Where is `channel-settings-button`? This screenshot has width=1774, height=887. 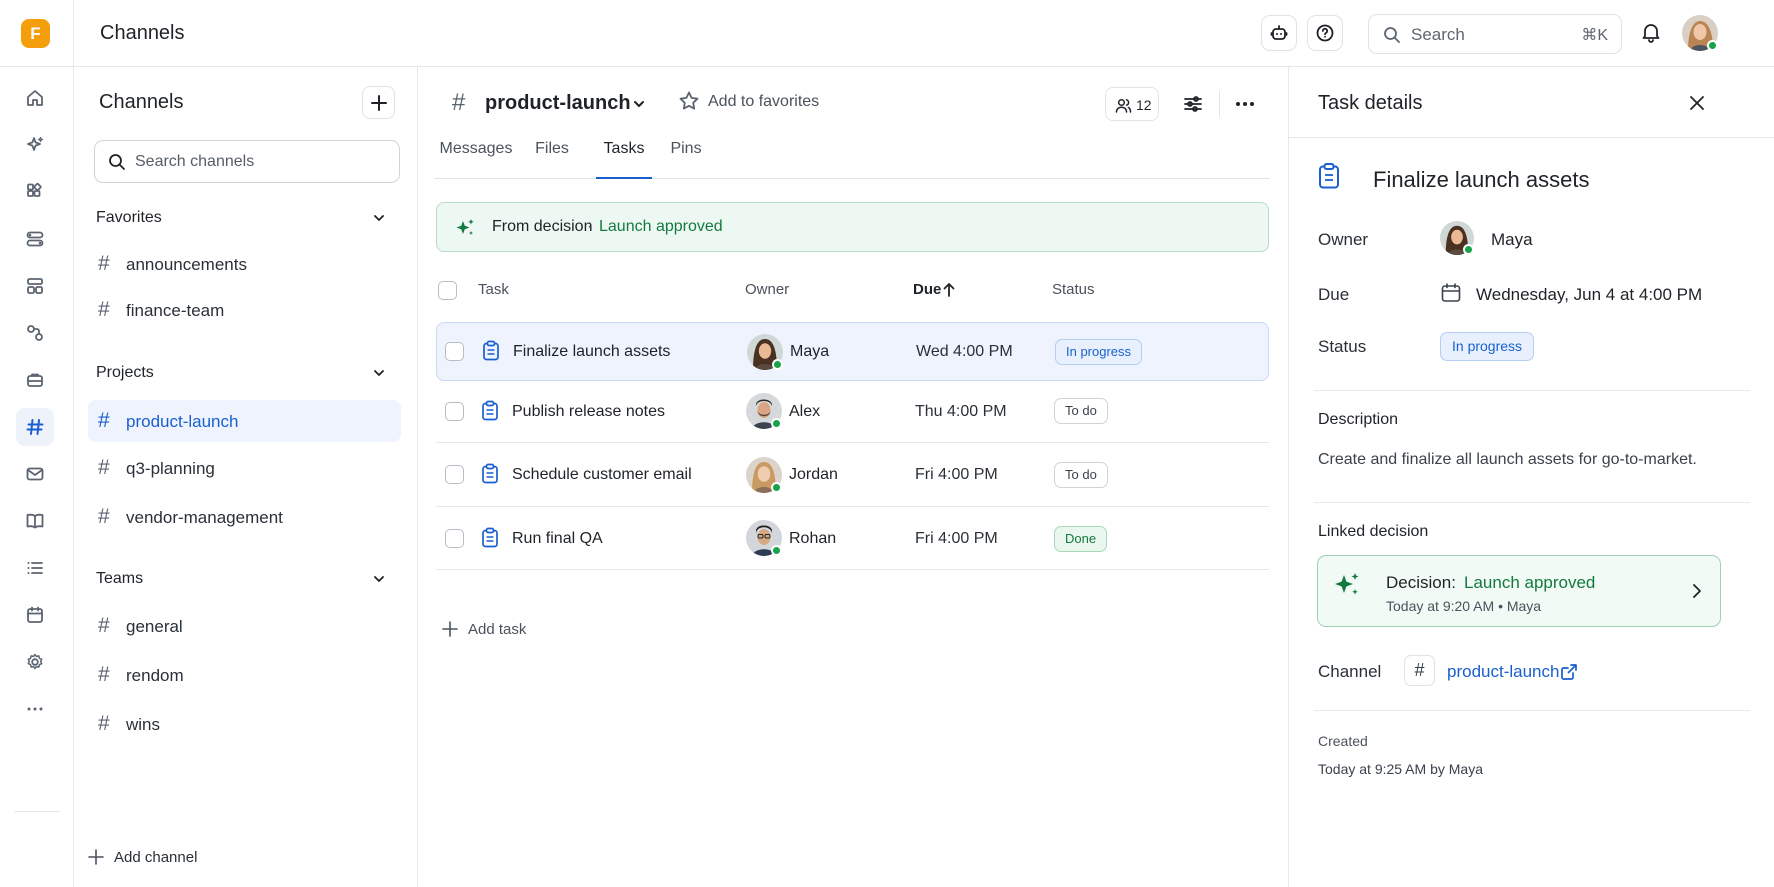
channel-settings-button is located at coordinates (1193, 104).